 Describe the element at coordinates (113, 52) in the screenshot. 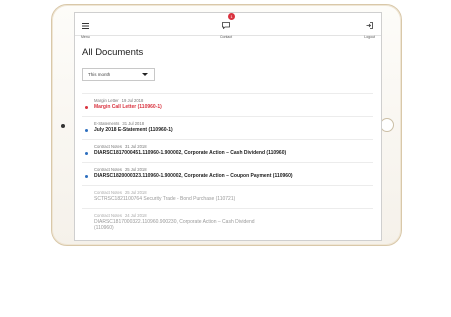

I see `page-title: All Documents` at that location.